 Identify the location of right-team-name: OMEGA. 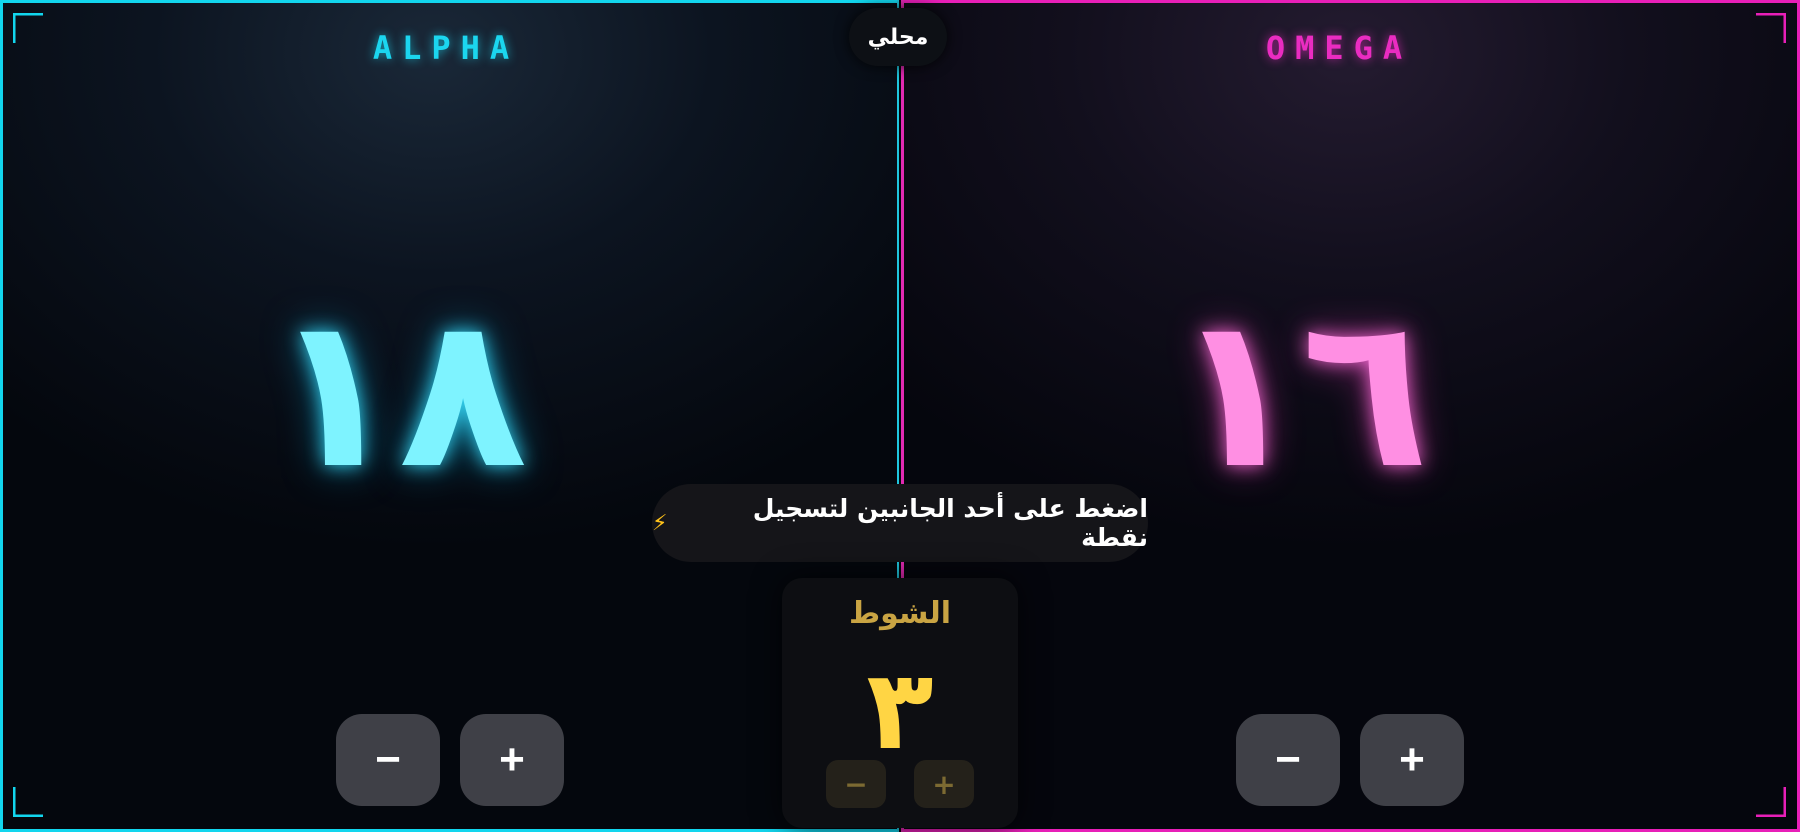
(1339, 48).